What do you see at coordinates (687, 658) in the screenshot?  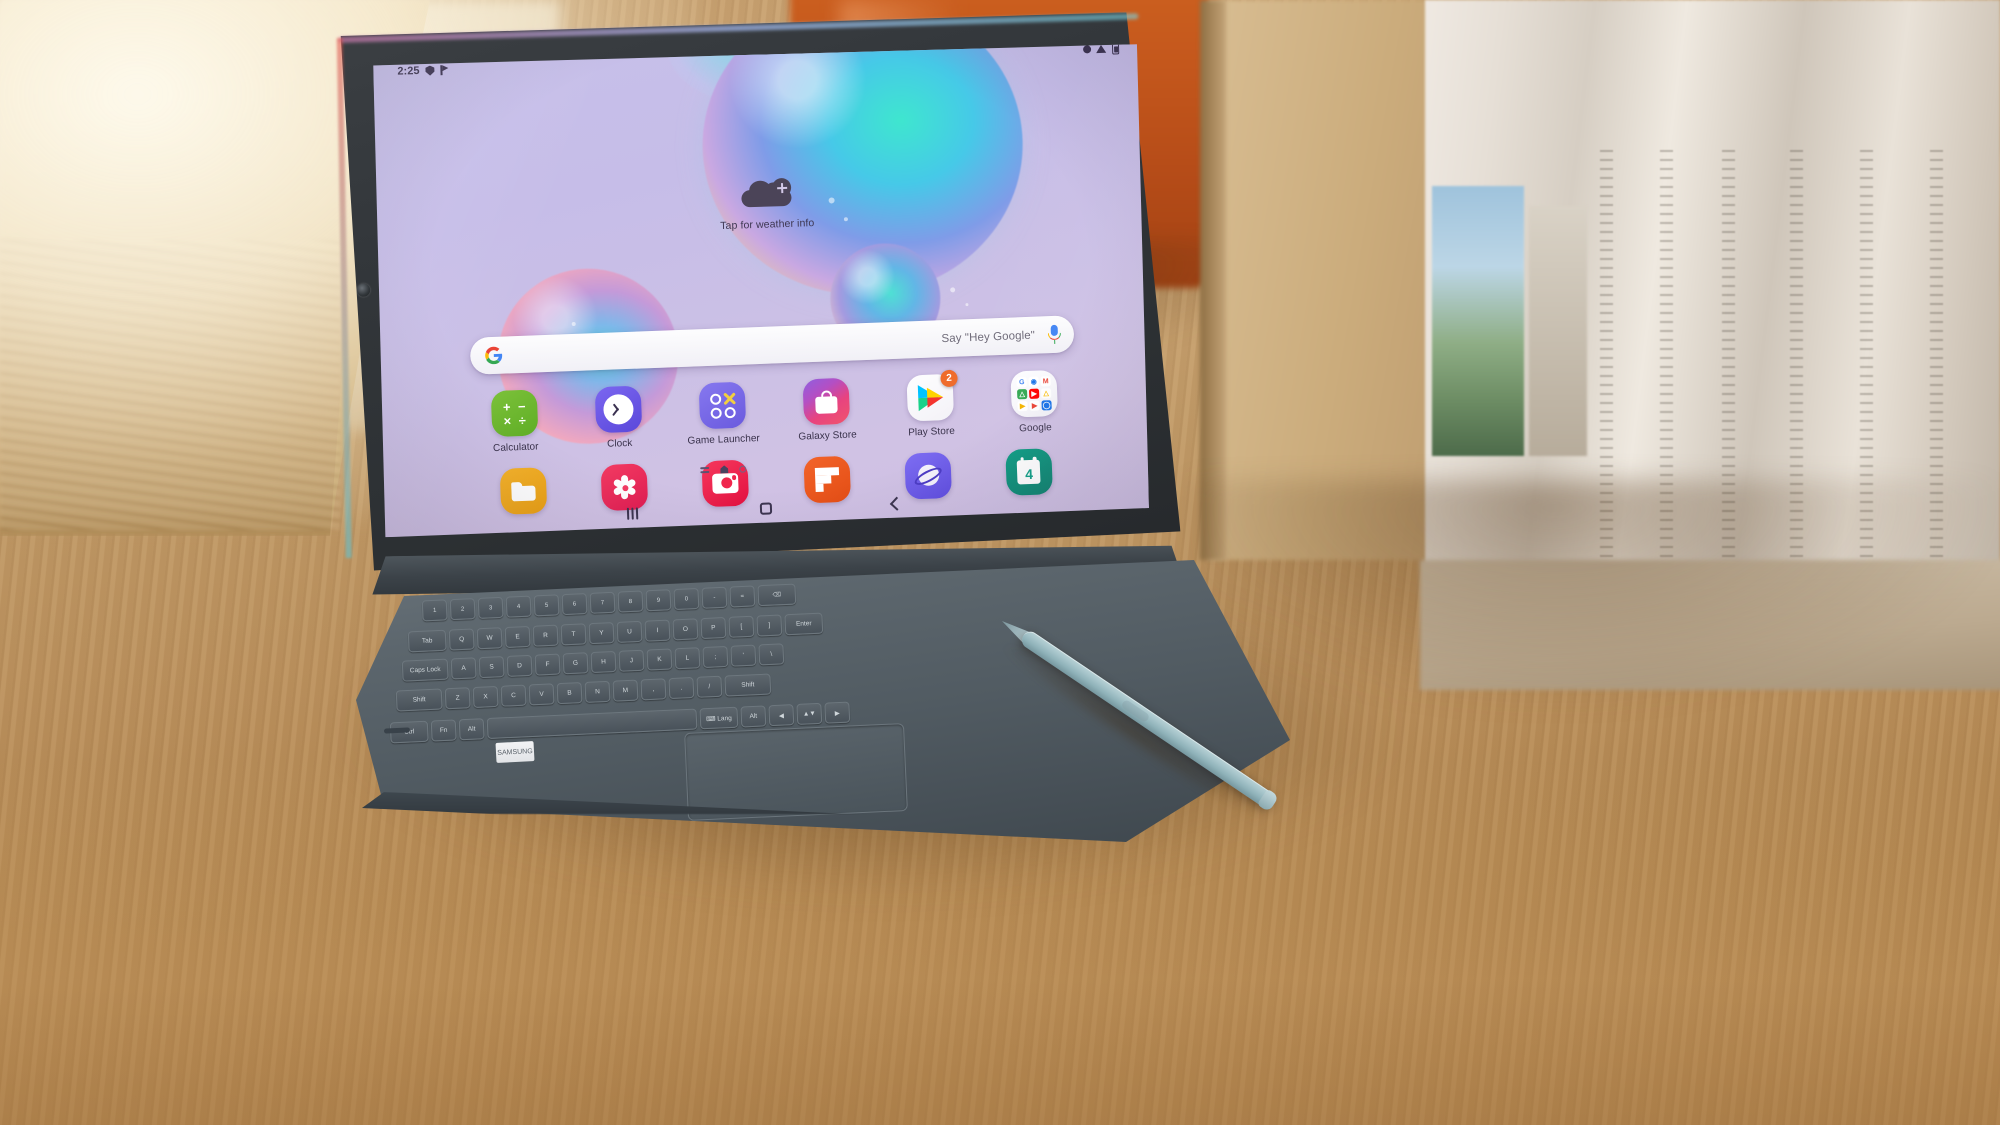 I see `key: L` at bounding box center [687, 658].